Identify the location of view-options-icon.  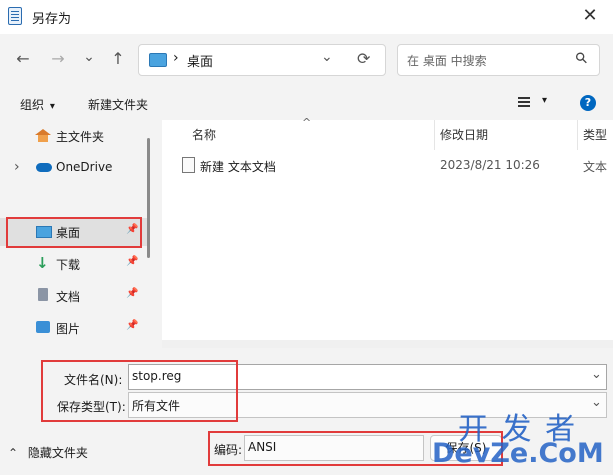
(524, 102).